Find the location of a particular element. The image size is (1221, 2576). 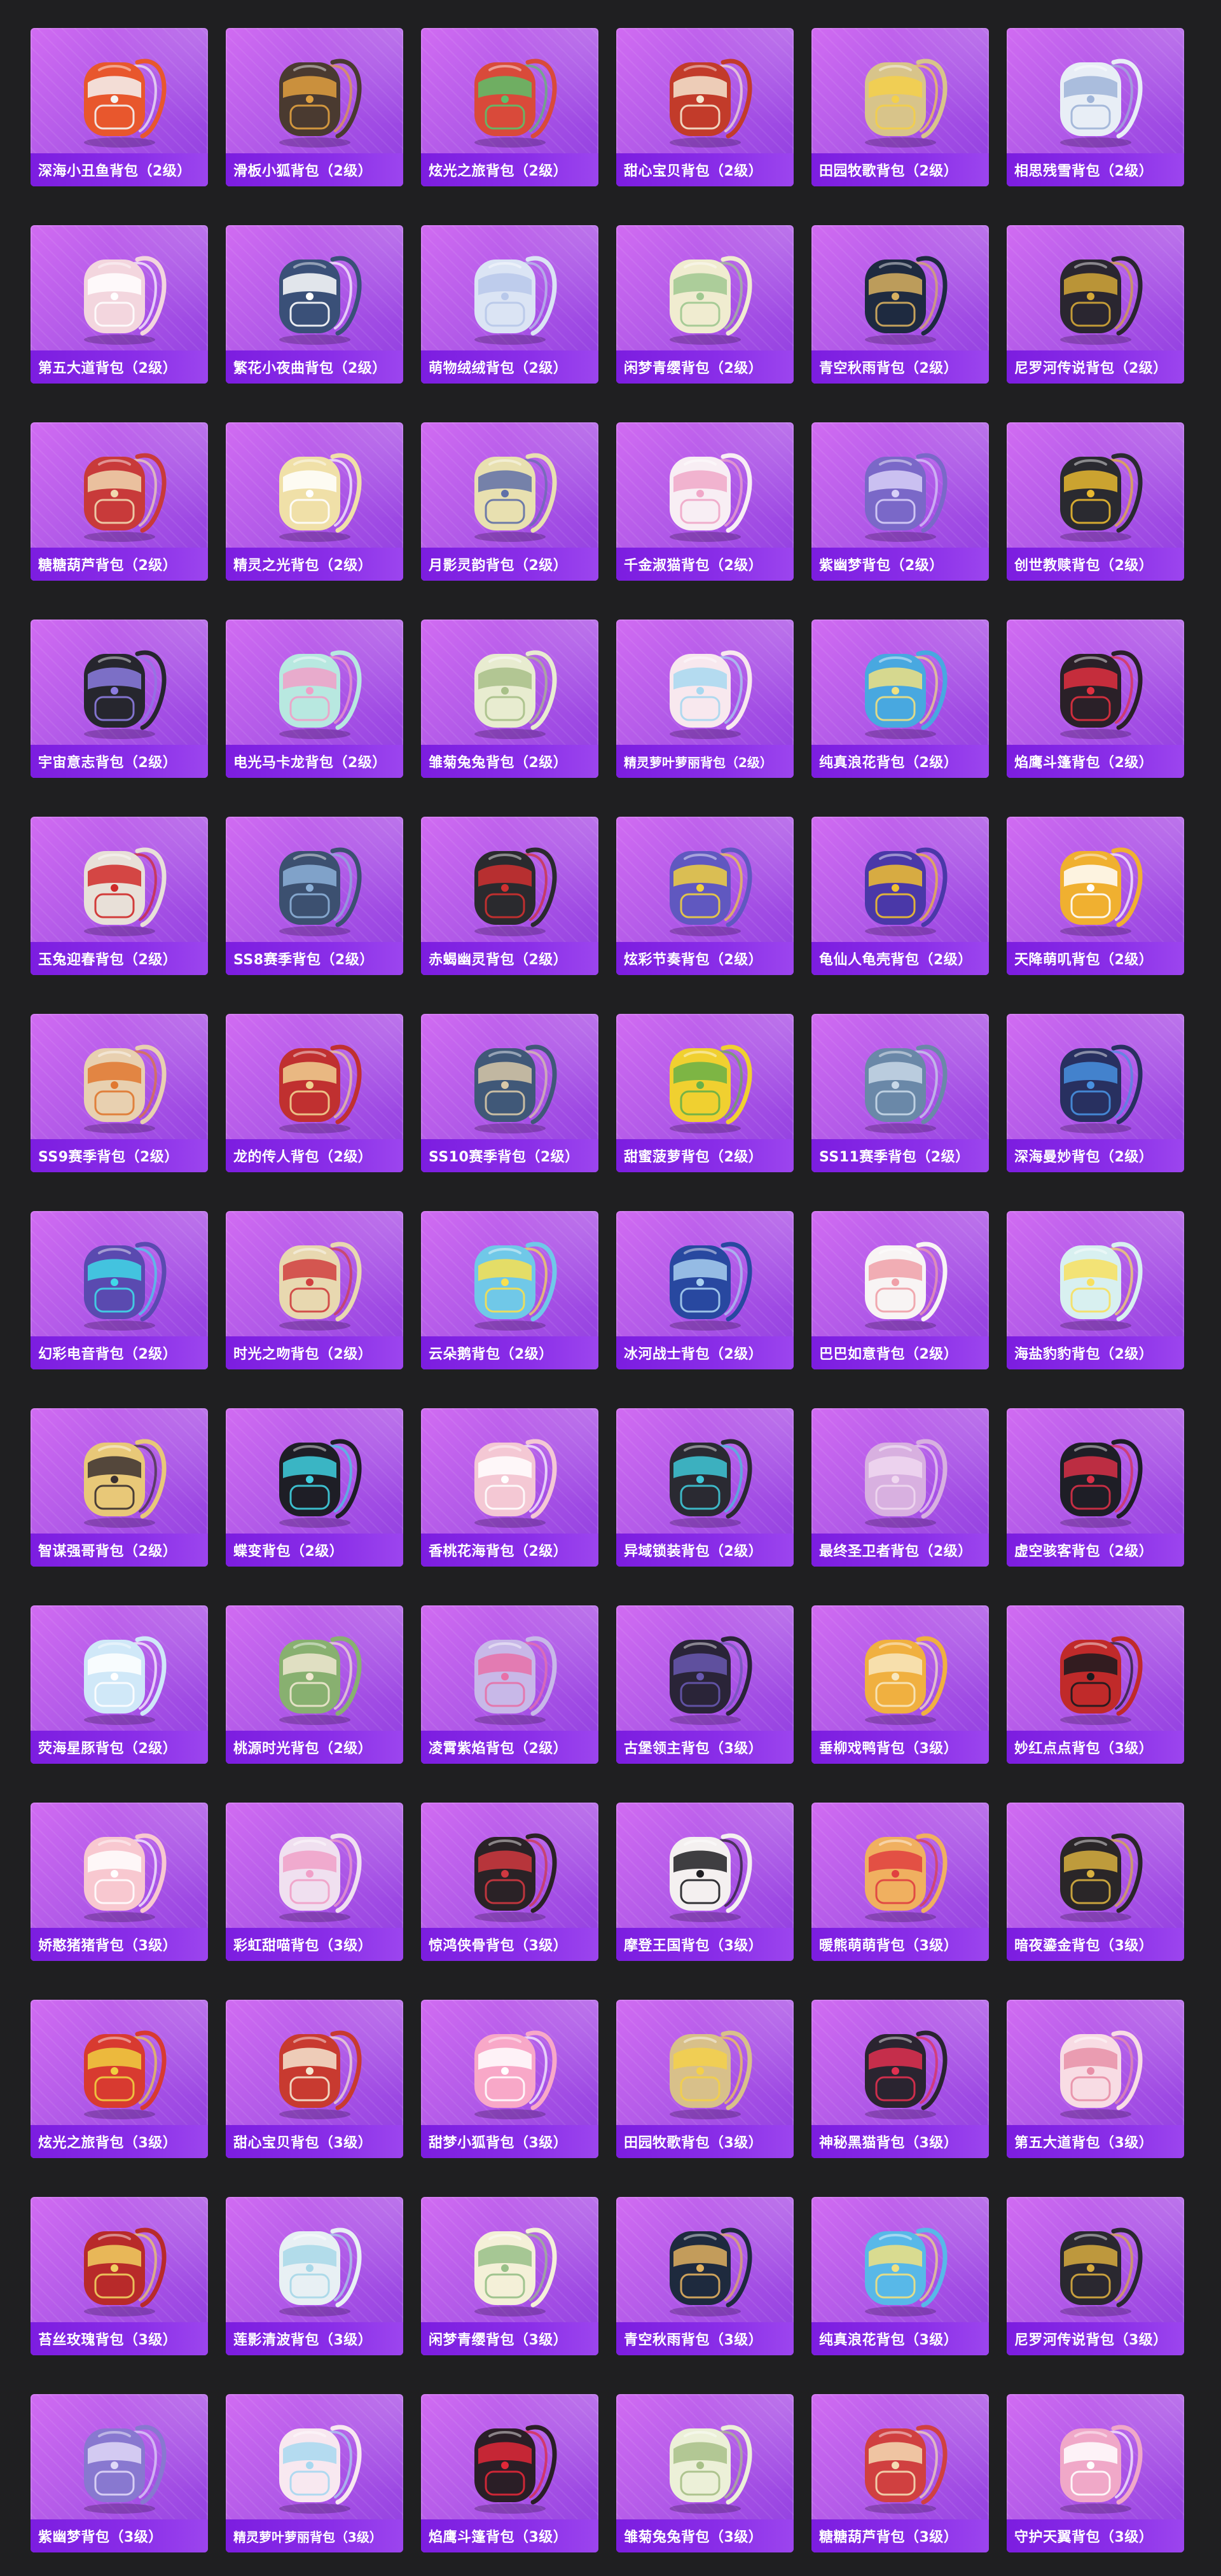

backpack-card-41: 巴巴如意背包（2级） is located at coordinates (900, 1290).